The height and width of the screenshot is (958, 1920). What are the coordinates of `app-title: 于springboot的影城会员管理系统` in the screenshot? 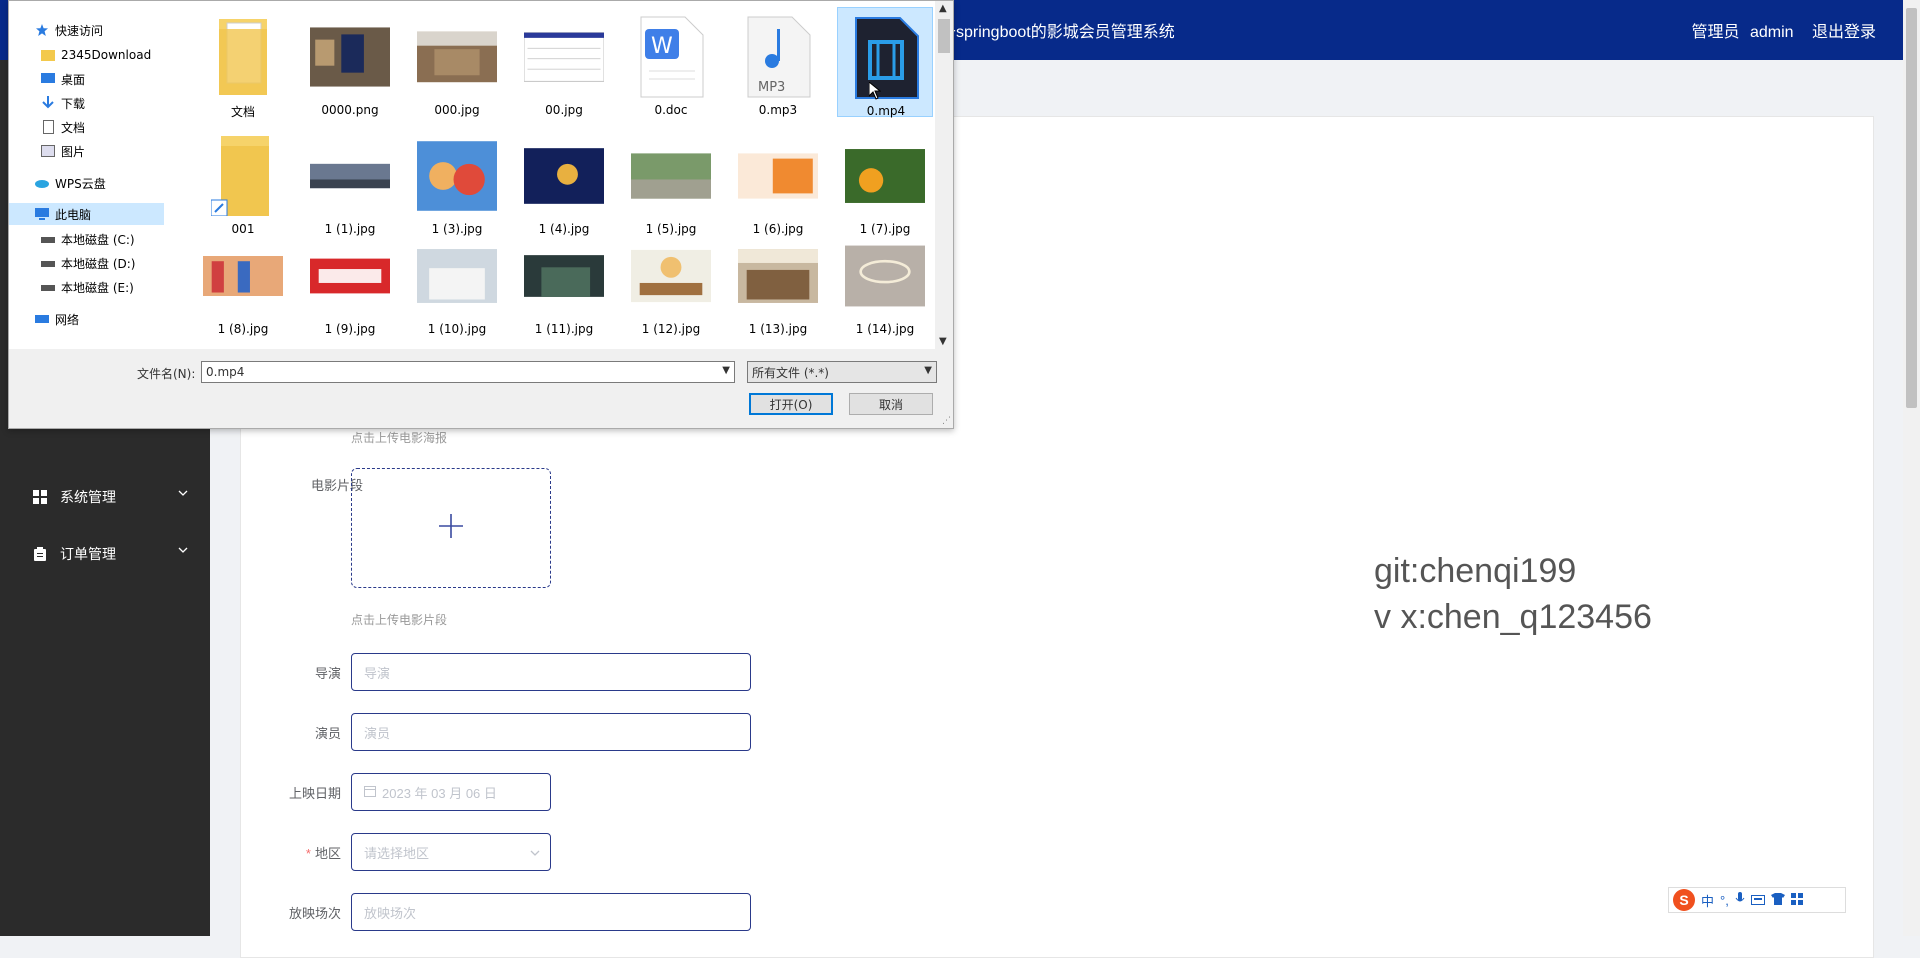 It's located at (1057, 32).